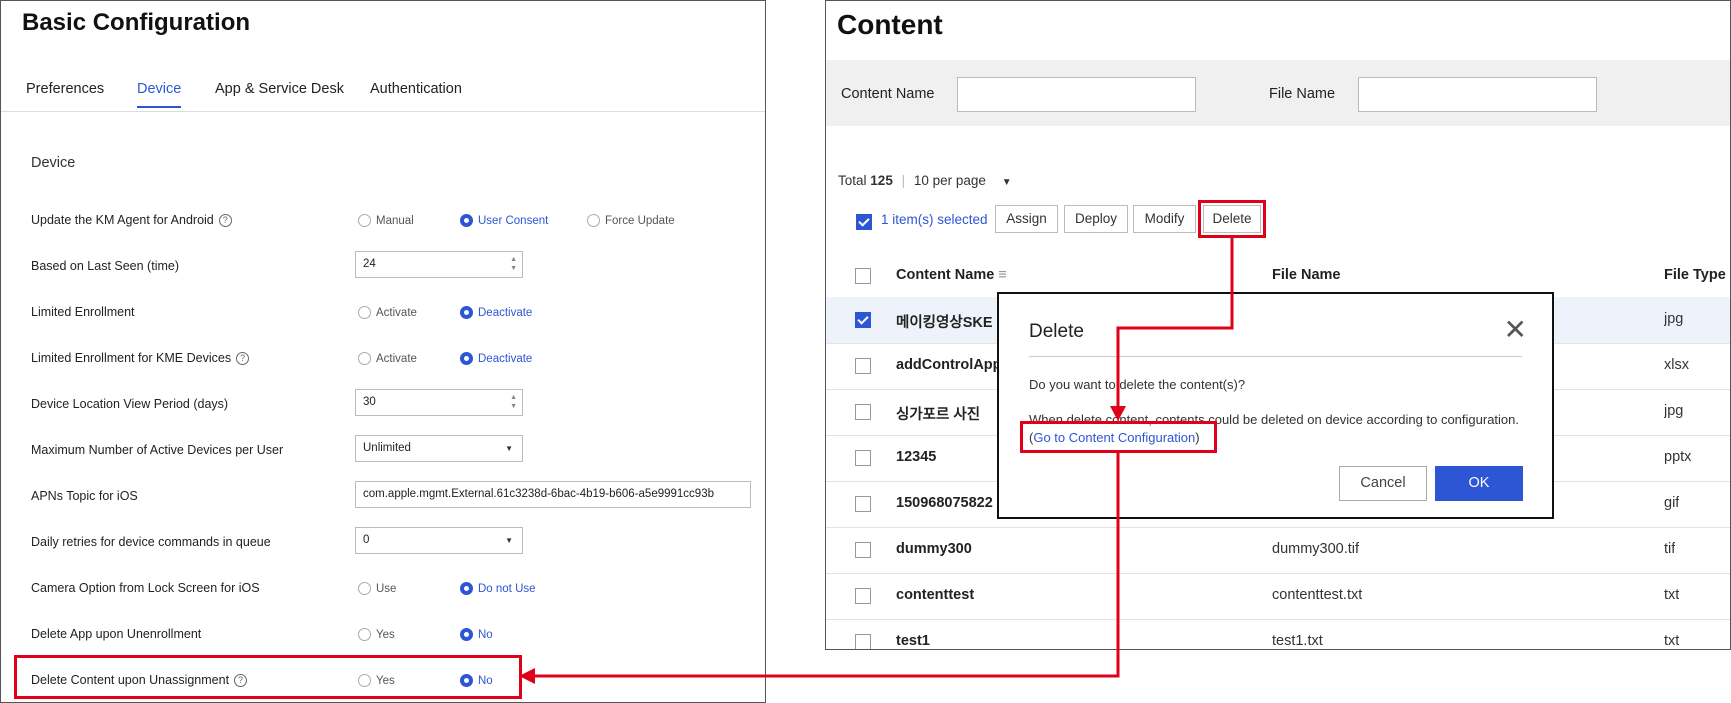  I want to click on tab-authentication: Authentication, so click(416, 93).